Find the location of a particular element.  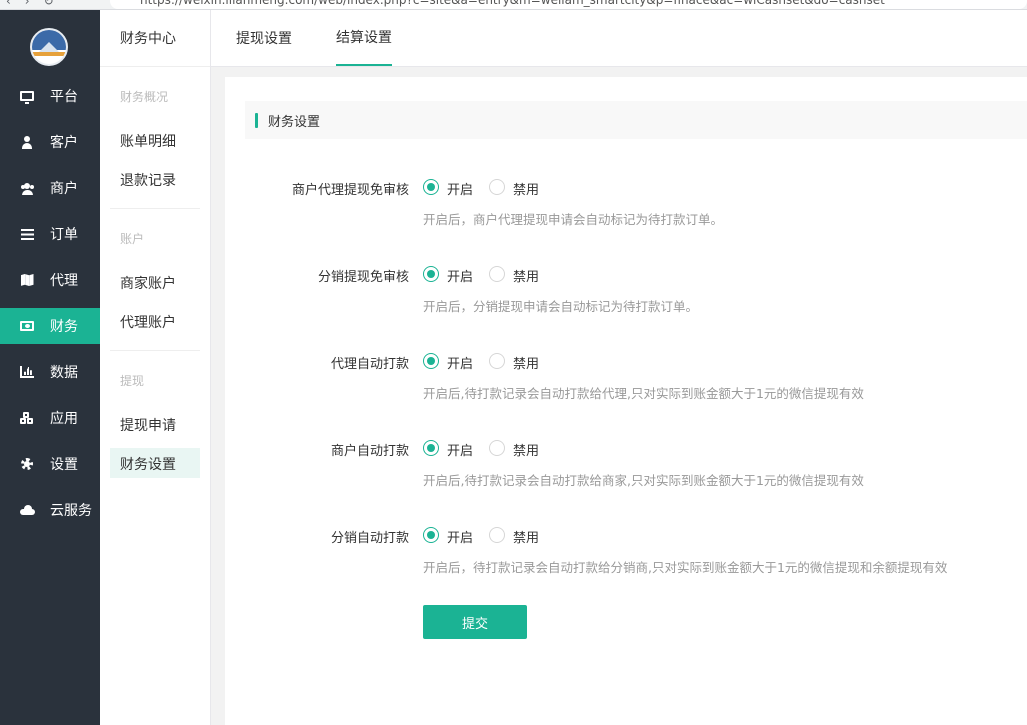

sidebar-item-customer: 客户 is located at coordinates (50, 142).